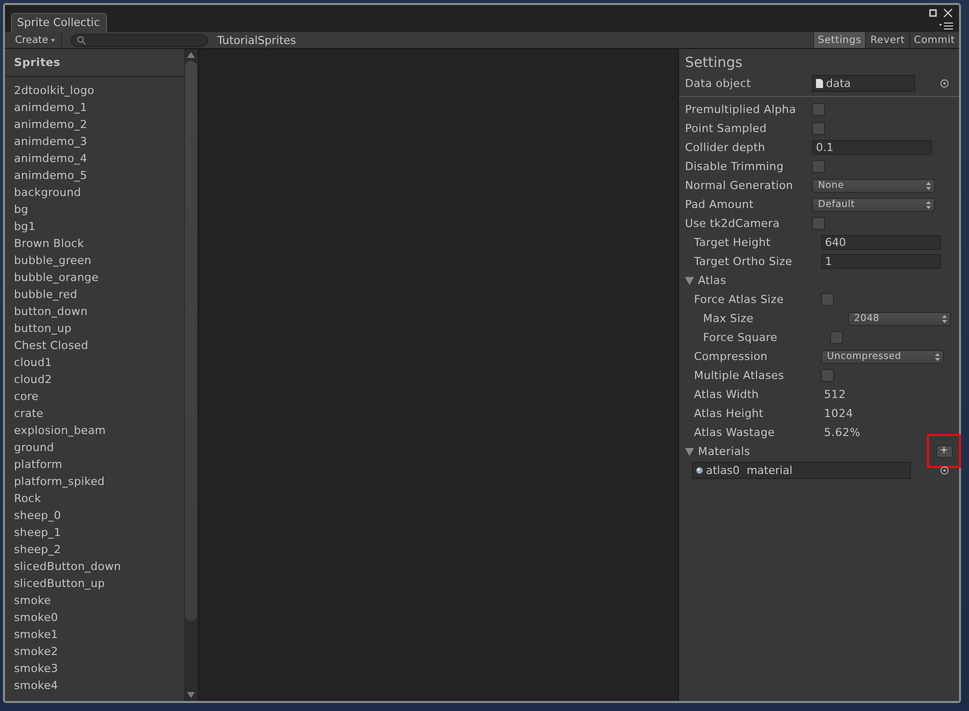 The width and height of the screenshot is (969, 711). I want to click on field-label: Force Square, so click(740, 337).